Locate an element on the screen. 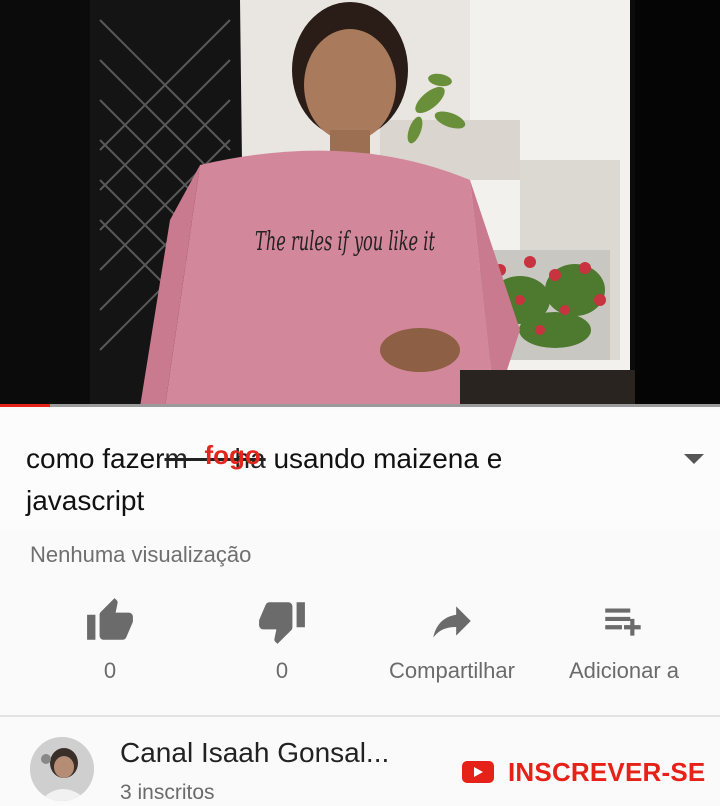 This screenshot has width=720, height=806. subscribe-label: INSCREVER-SE is located at coordinates (607, 771).